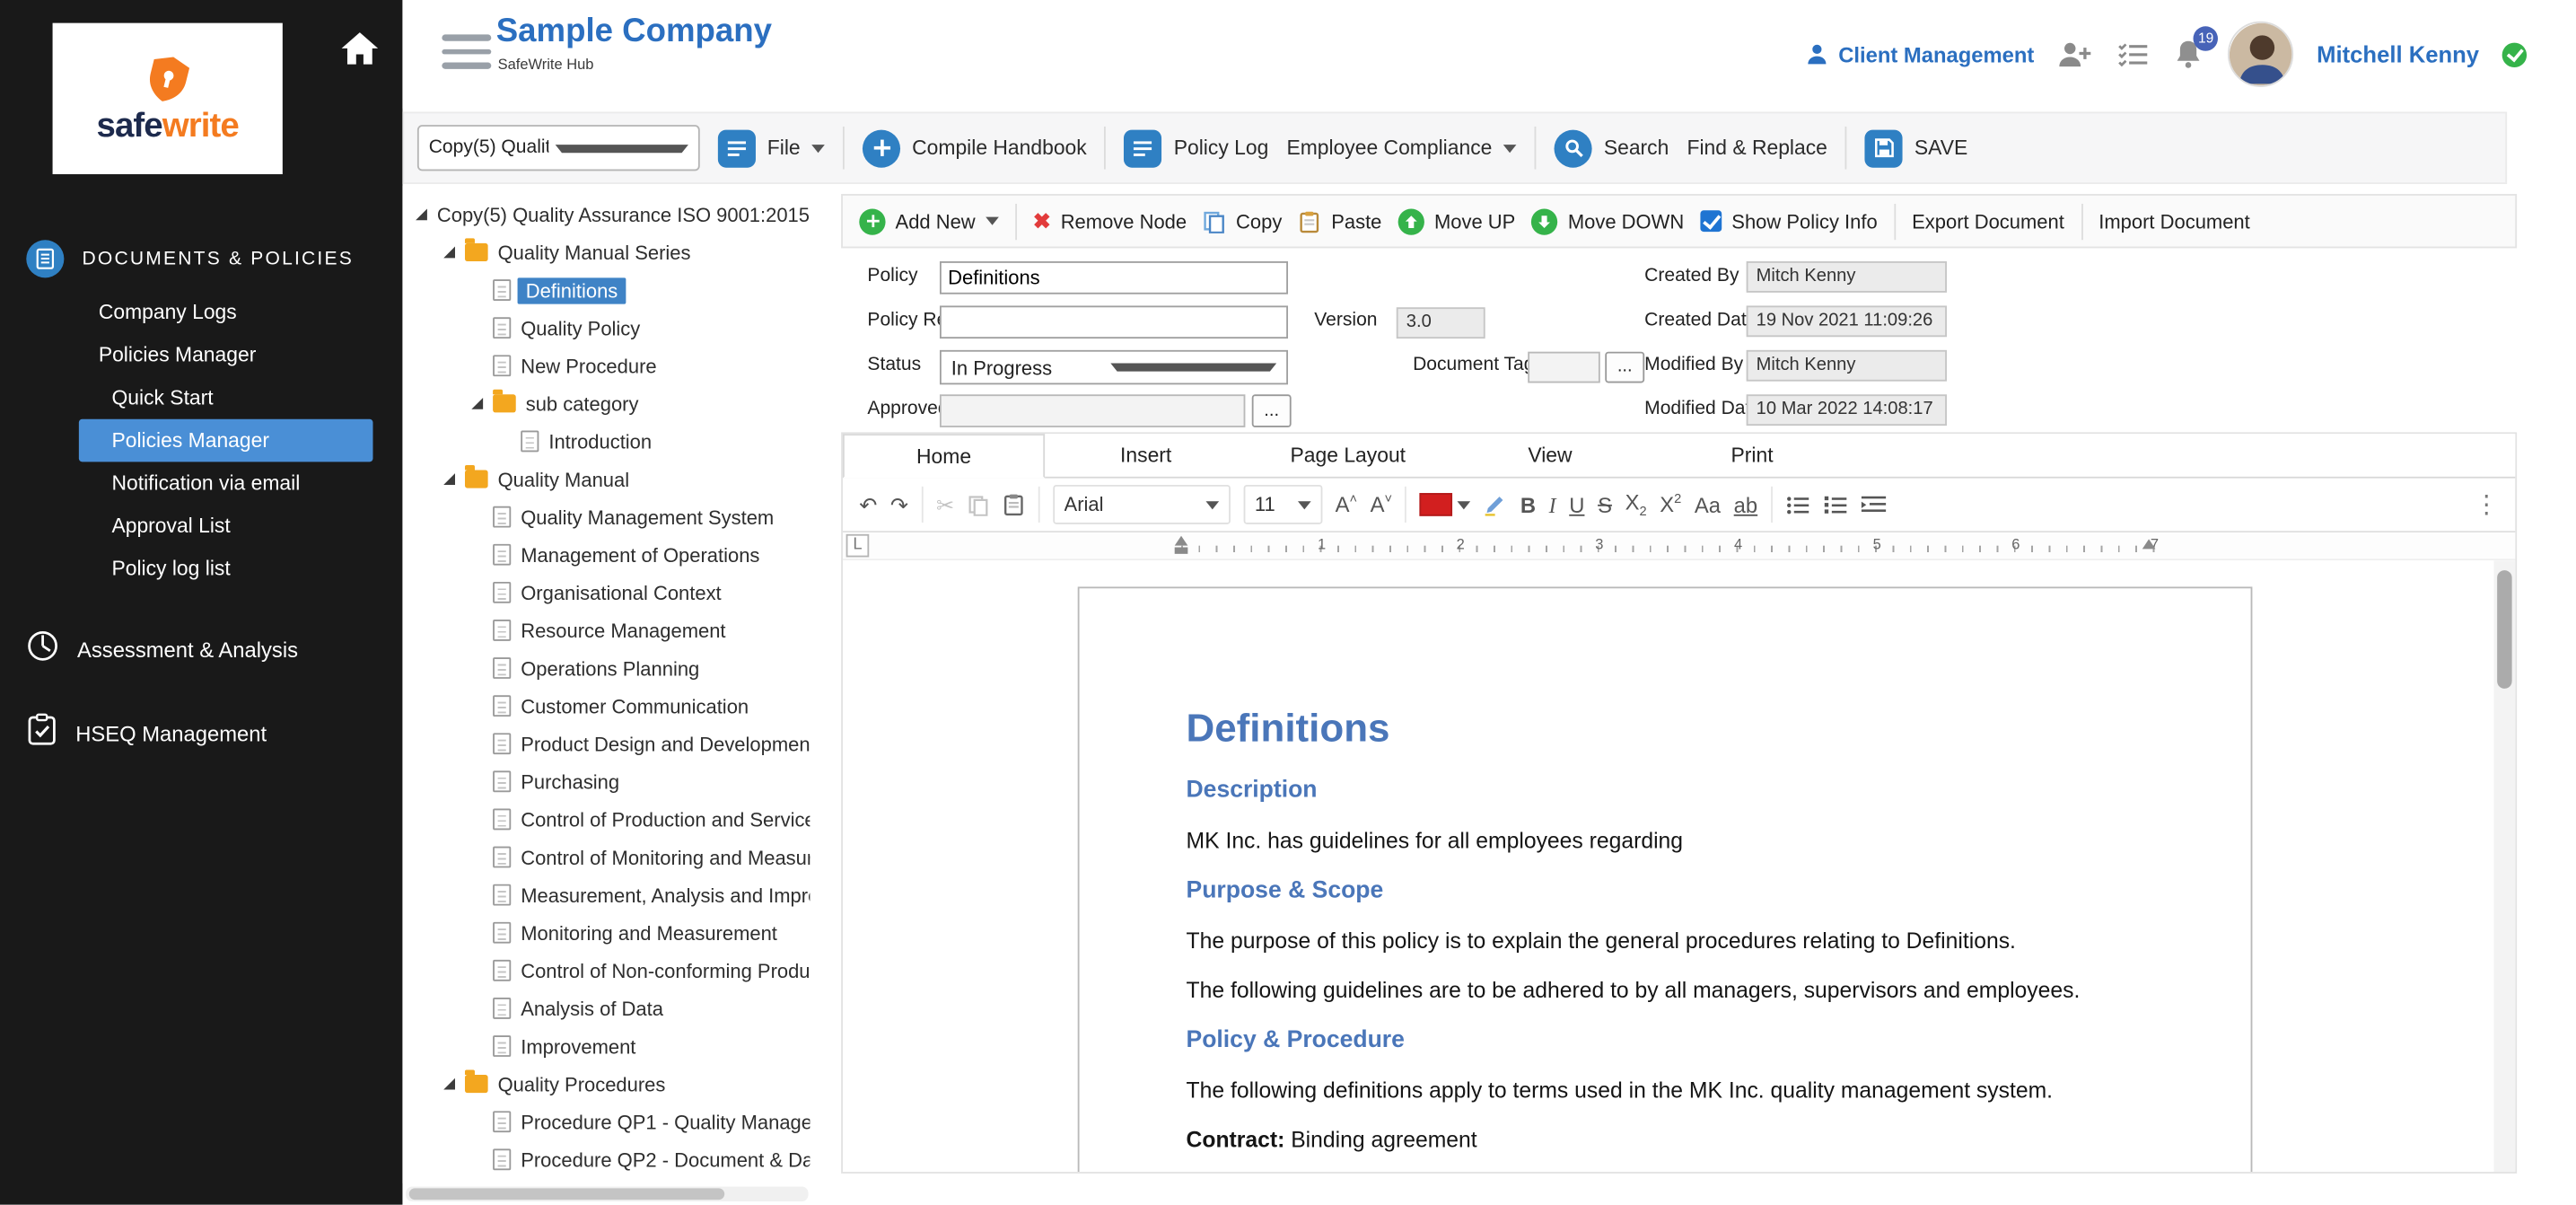  I want to click on cut-icon: ✂, so click(945, 504).